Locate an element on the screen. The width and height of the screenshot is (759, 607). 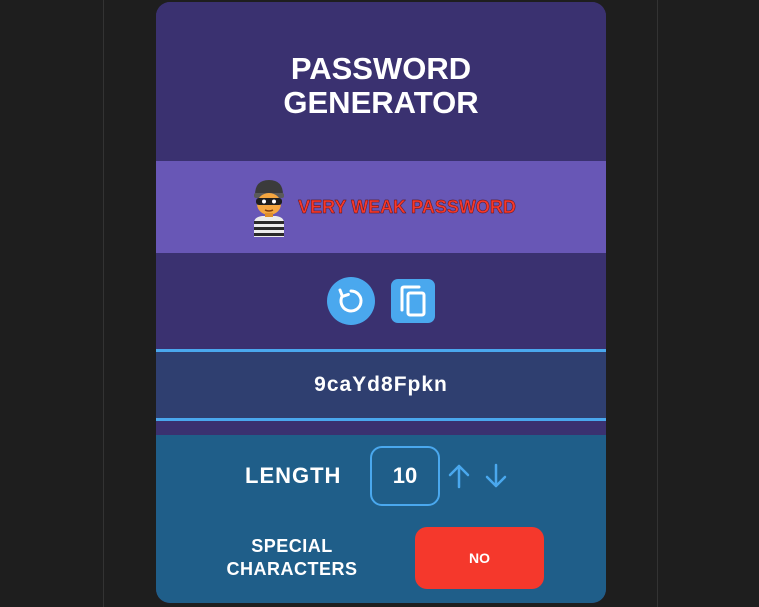
special-characters-label: SPECIAL CHARACTERS is located at coordinates (292, 557).